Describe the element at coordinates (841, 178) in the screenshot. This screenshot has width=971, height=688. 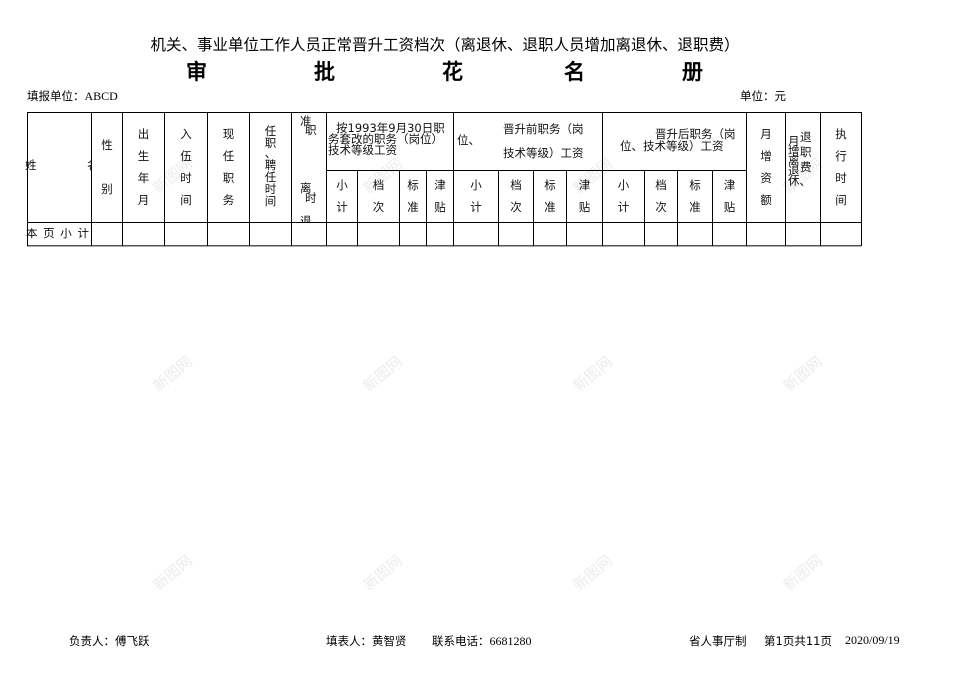
I see `header-exec-time-char: 时` at that location.